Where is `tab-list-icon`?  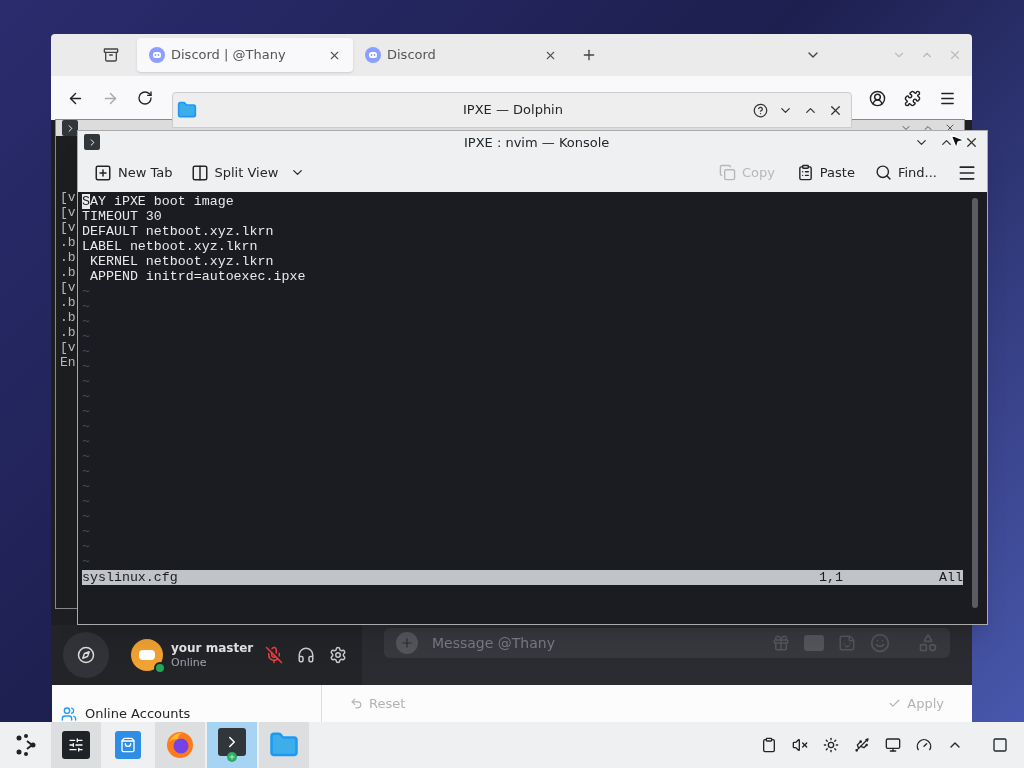
tab-list-icon is located at coordinates (111, 55).